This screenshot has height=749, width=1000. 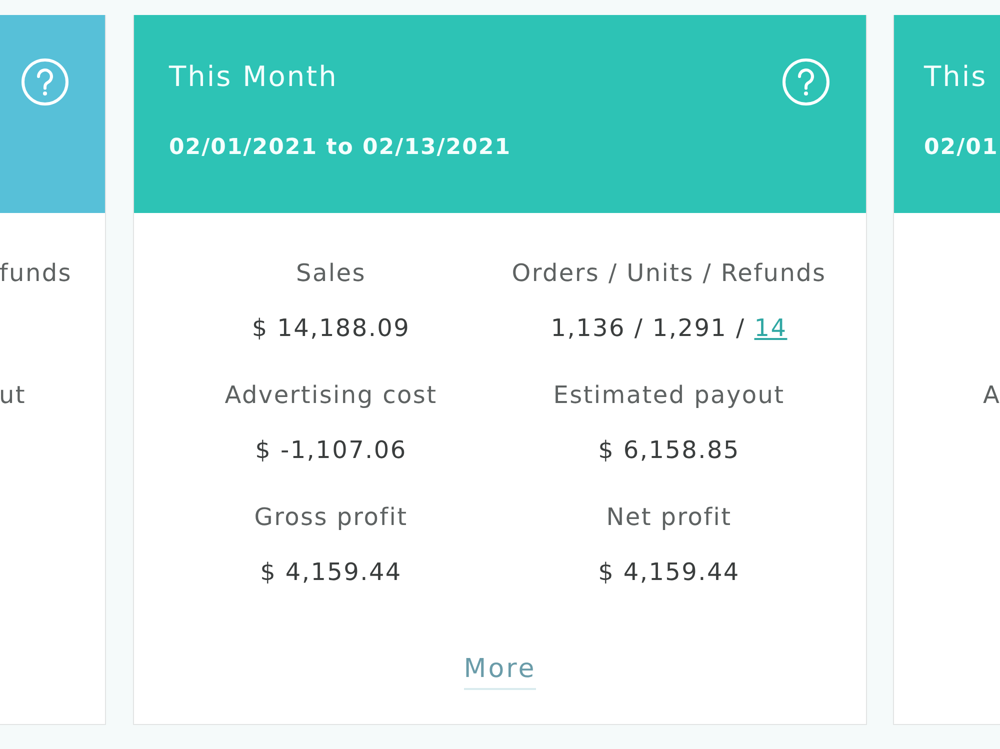 What do you see at coordinates (340, 148) in the screenshot?
I see `date-range: 02/01/2021 to 02/13/2021` at bounding box center [340, 148].